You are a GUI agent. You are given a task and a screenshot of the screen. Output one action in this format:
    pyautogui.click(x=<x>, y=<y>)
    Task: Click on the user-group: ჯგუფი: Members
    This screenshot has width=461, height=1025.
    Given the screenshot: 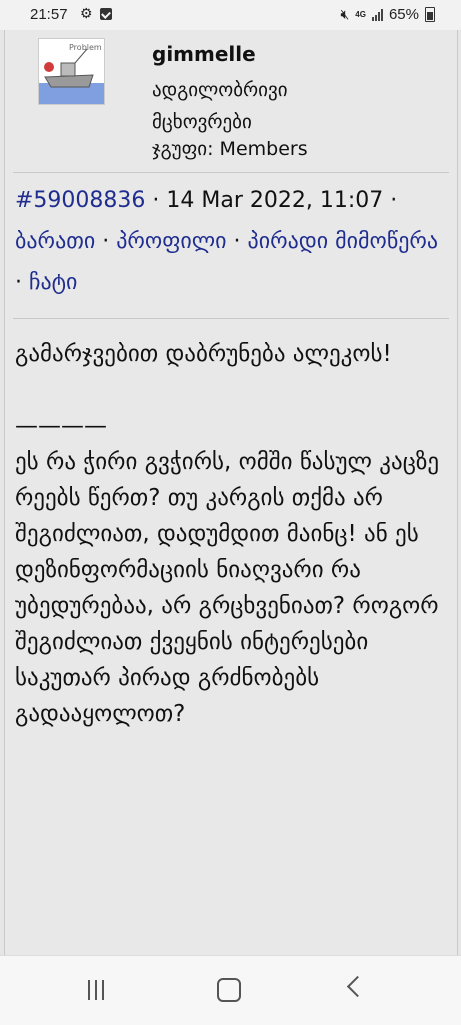 What is the action you would take?
    pyautogui.click(x=230, y=149)
    